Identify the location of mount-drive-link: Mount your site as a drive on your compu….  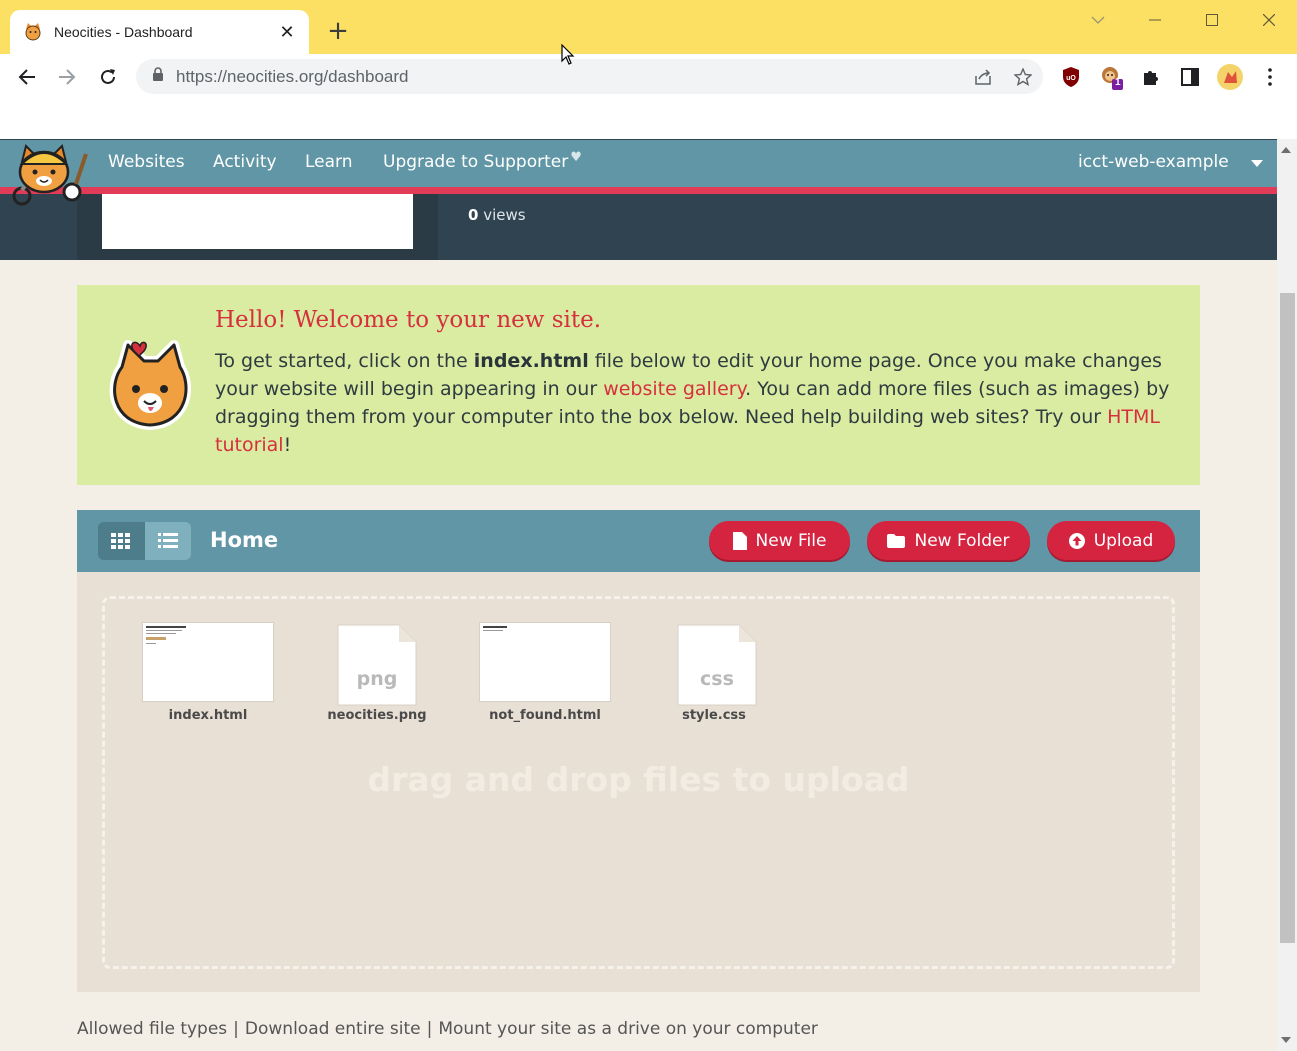
(628, 1029).